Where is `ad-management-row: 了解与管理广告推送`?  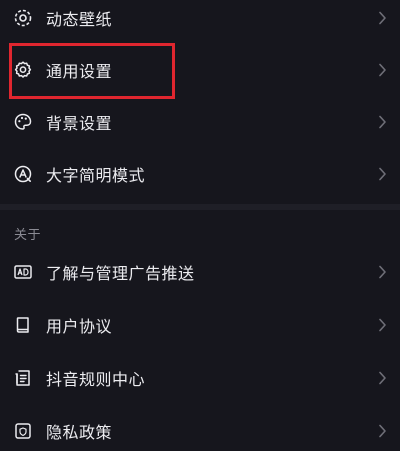
ad-management-row: 了解与管理广告推送 is located at coordinates (200, 272).